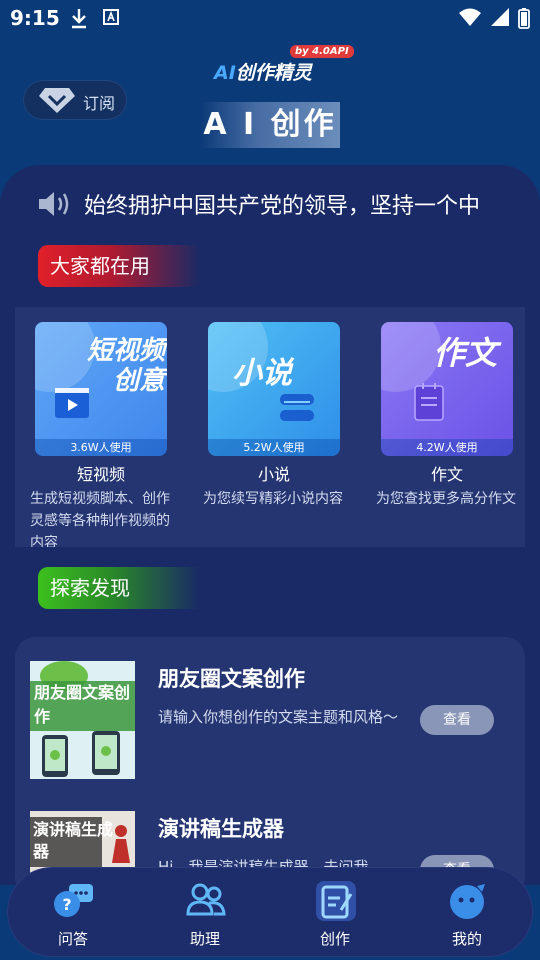 This screenshot has height=960, width=540. What do you see at coordinates (429, 402) in the screenshot?
I see `essay-notebook-icon` at bounding box center [429, 402].